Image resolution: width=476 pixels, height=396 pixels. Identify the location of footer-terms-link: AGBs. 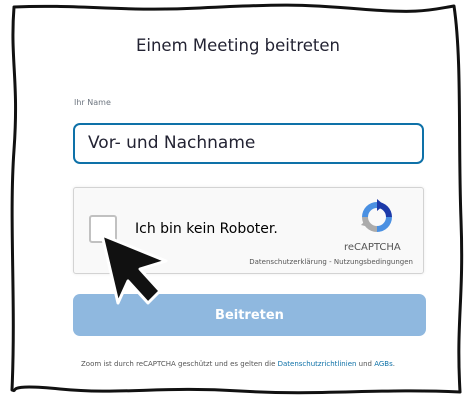
(383, 364).